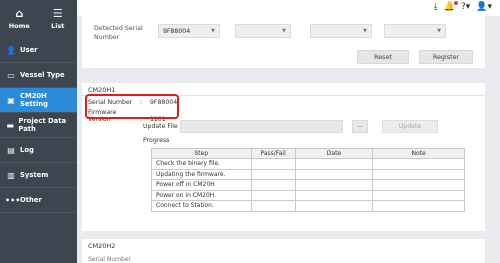 The width and height of the screenshot is (500, 263). What do you see at coordinates (109, 259) in the screenshot?
I see `cm20h2-serial-label: Serial Number` at bounding box center [109, 259].